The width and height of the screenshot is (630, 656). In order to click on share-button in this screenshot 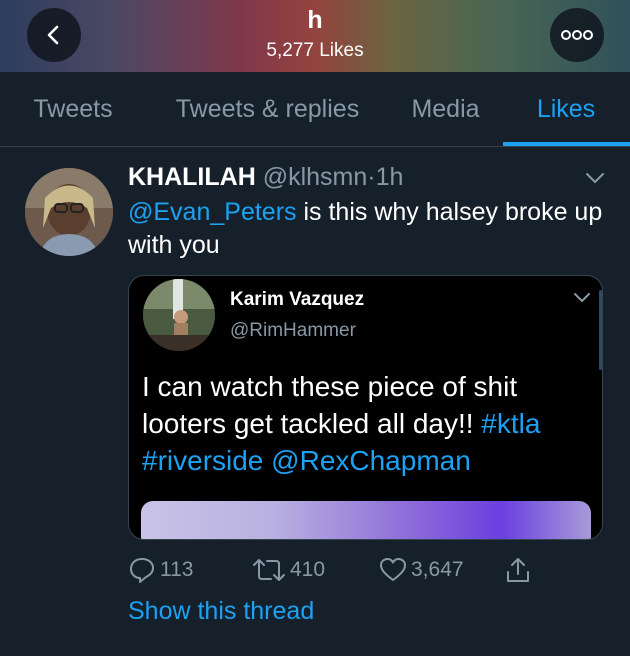, I will do `click(518, 570)`.